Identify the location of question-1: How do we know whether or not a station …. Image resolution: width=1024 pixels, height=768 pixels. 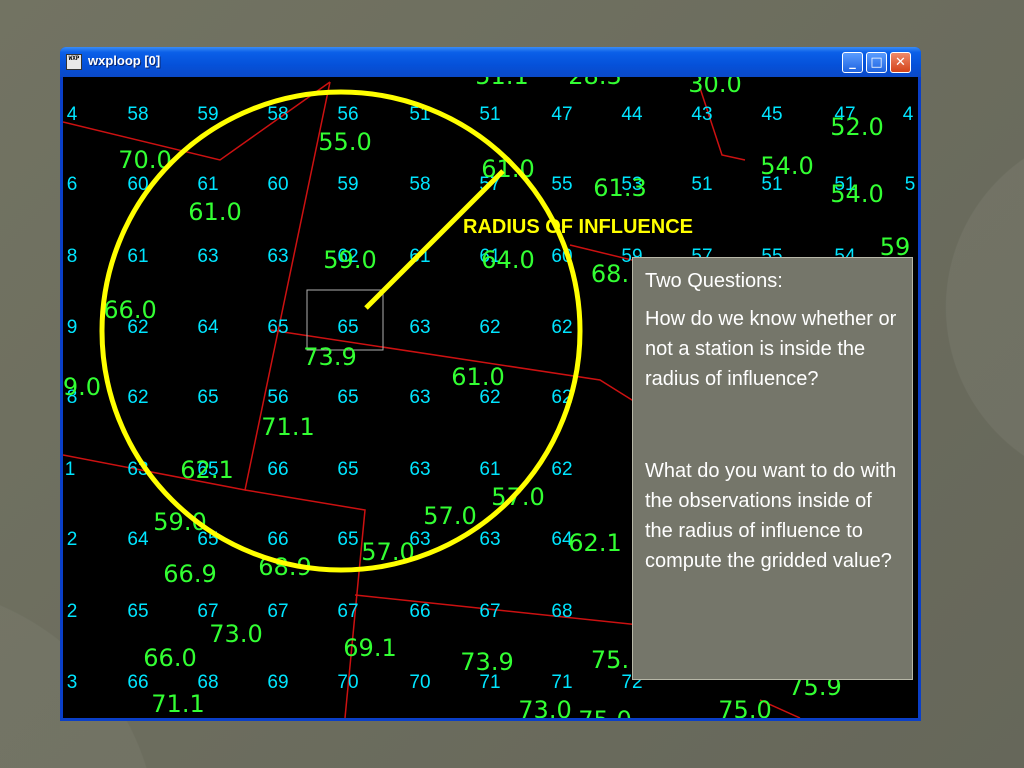
(771, 349).